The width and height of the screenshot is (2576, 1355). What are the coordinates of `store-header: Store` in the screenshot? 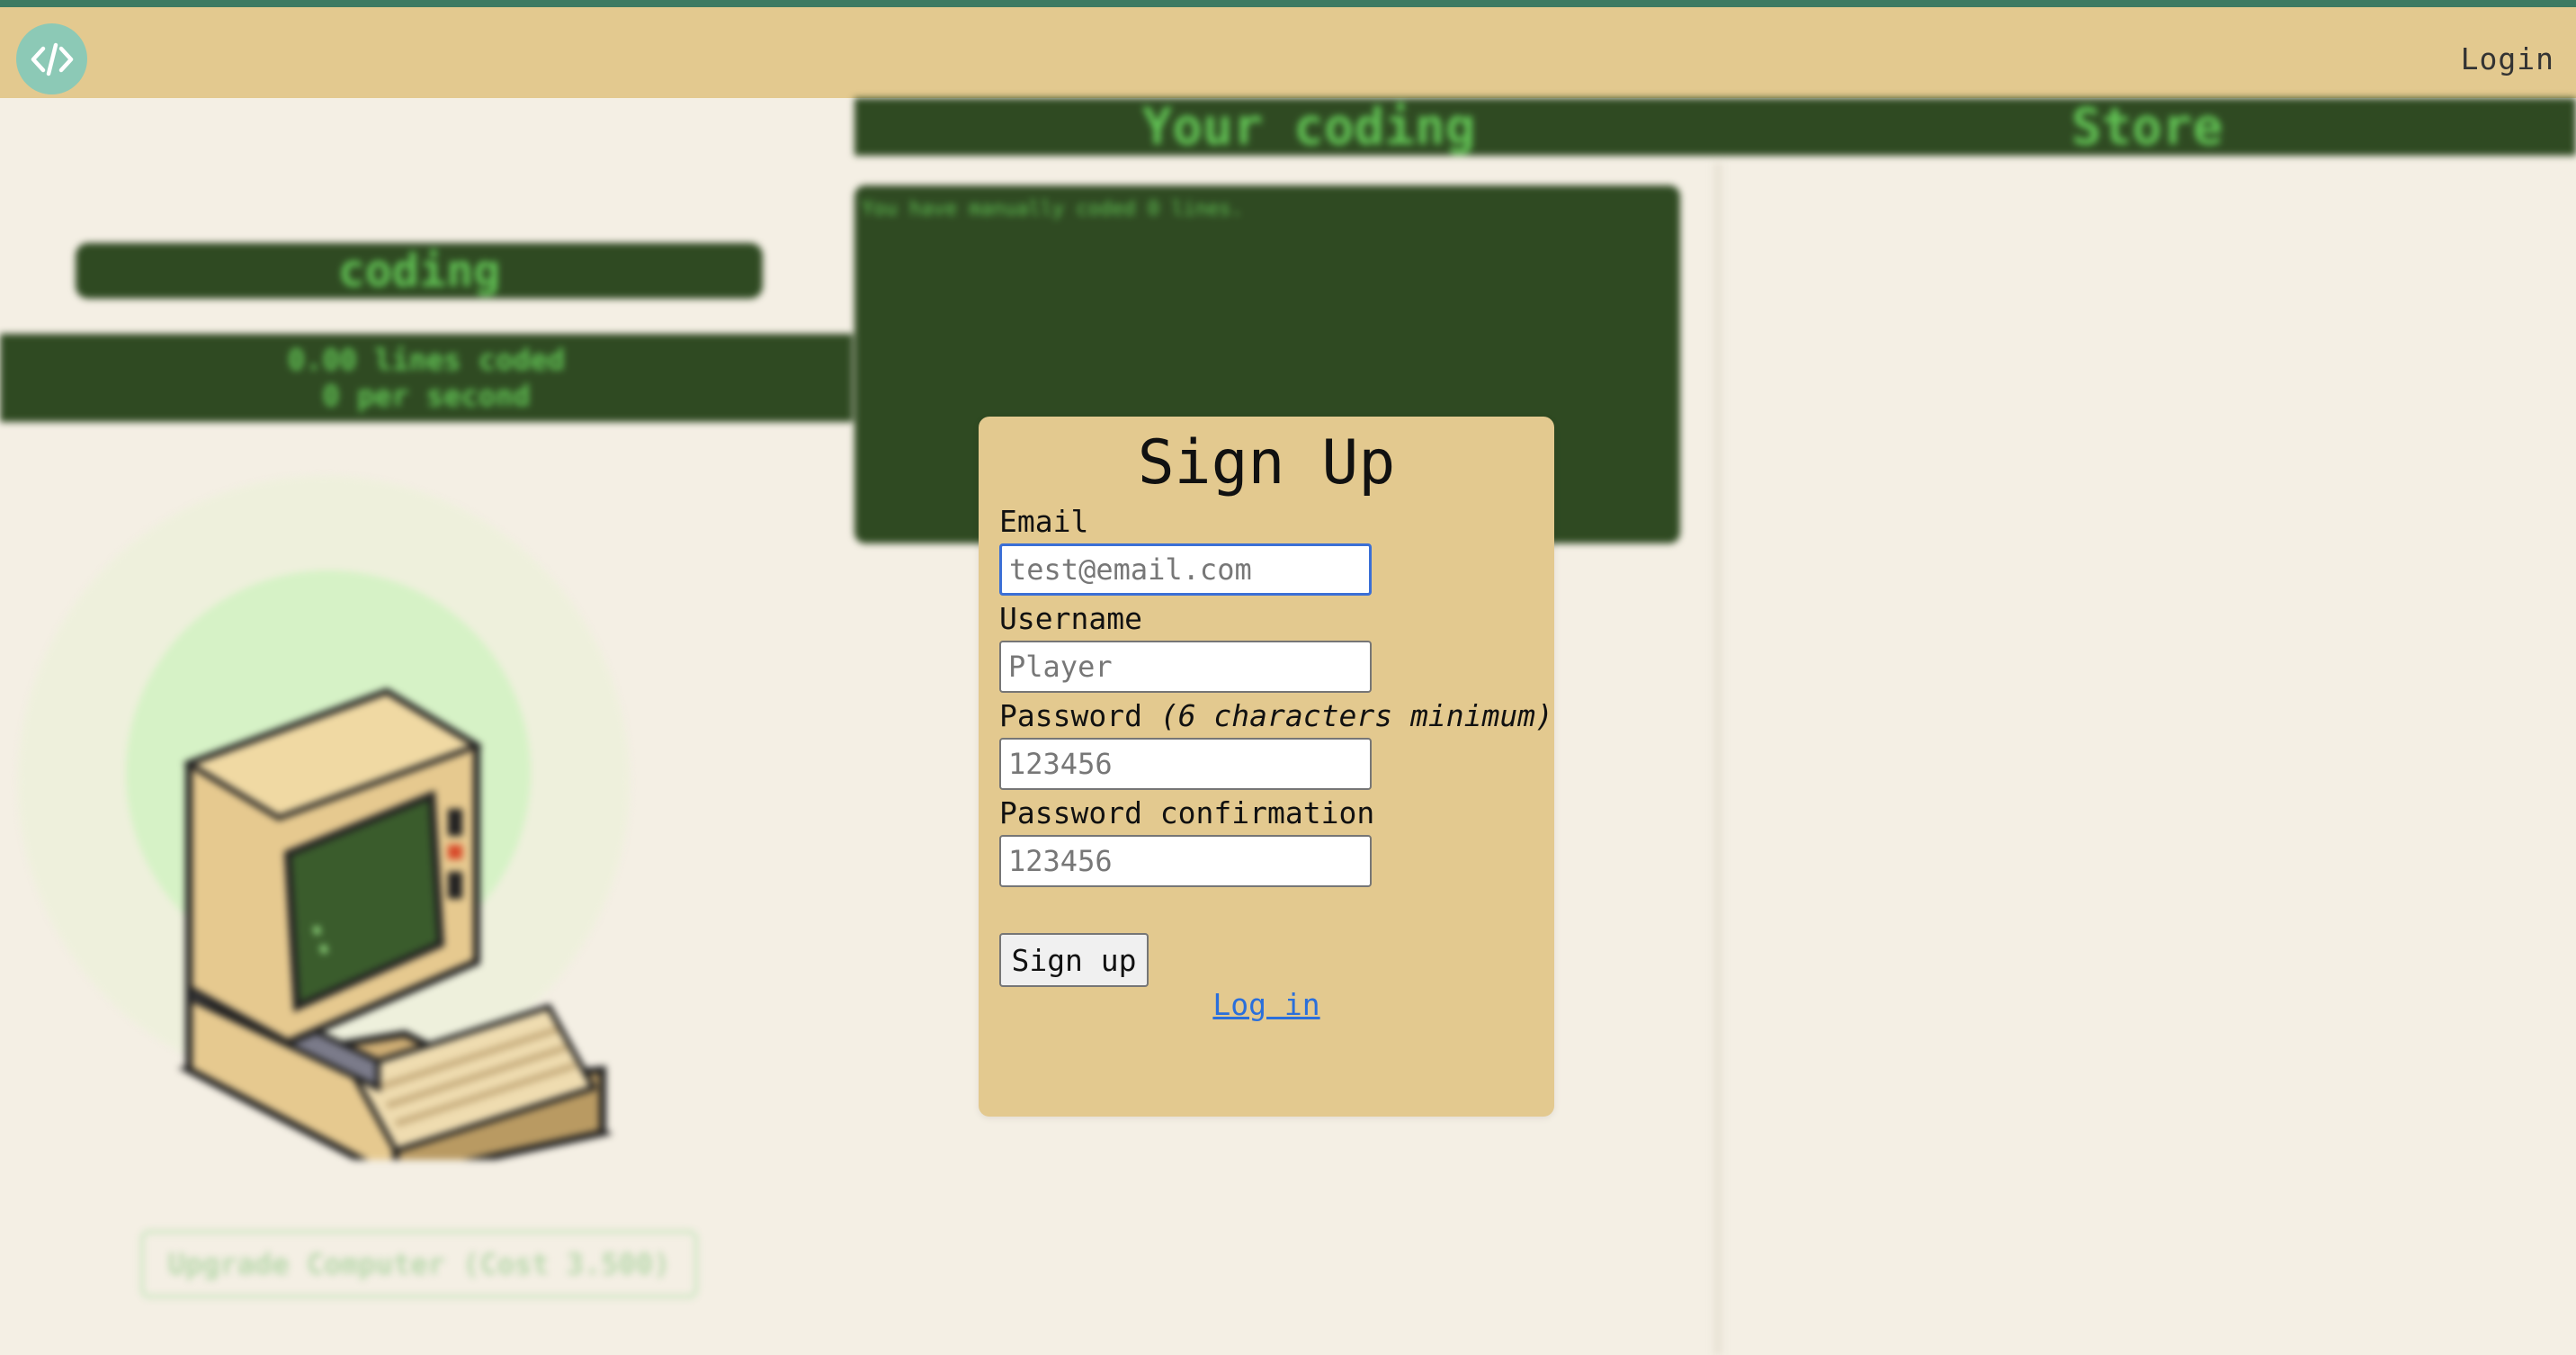 It's located at (2147, 127).